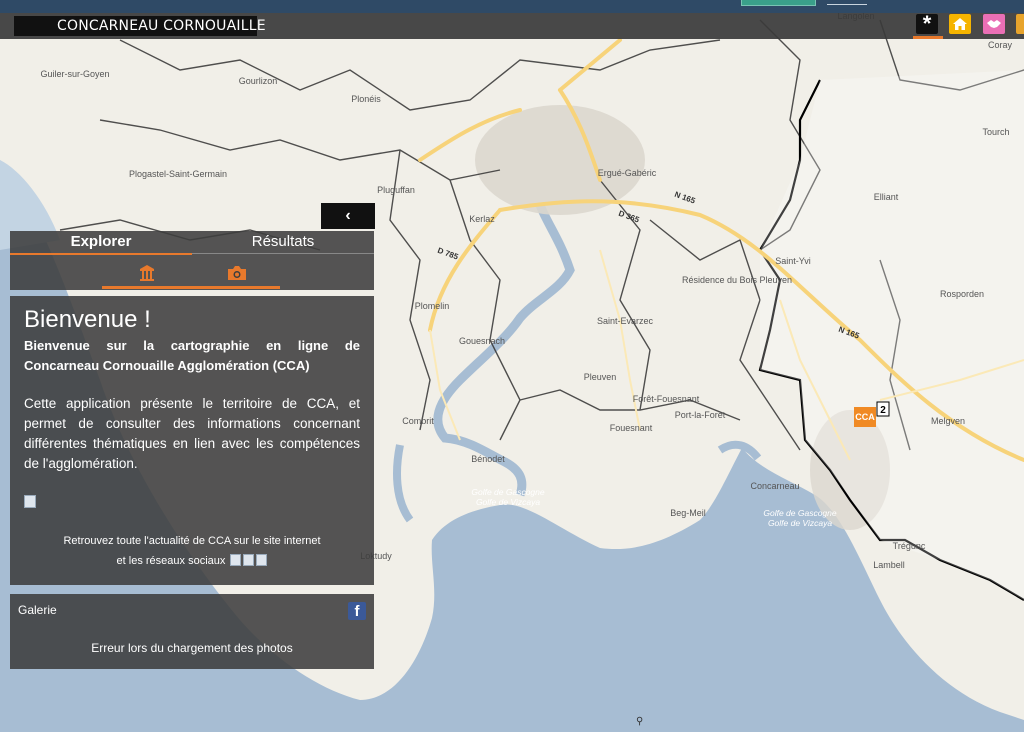 The width and height of the screenshot is (1024, 732). I want to click on map-place-label: Combrit, so click(418, 421).